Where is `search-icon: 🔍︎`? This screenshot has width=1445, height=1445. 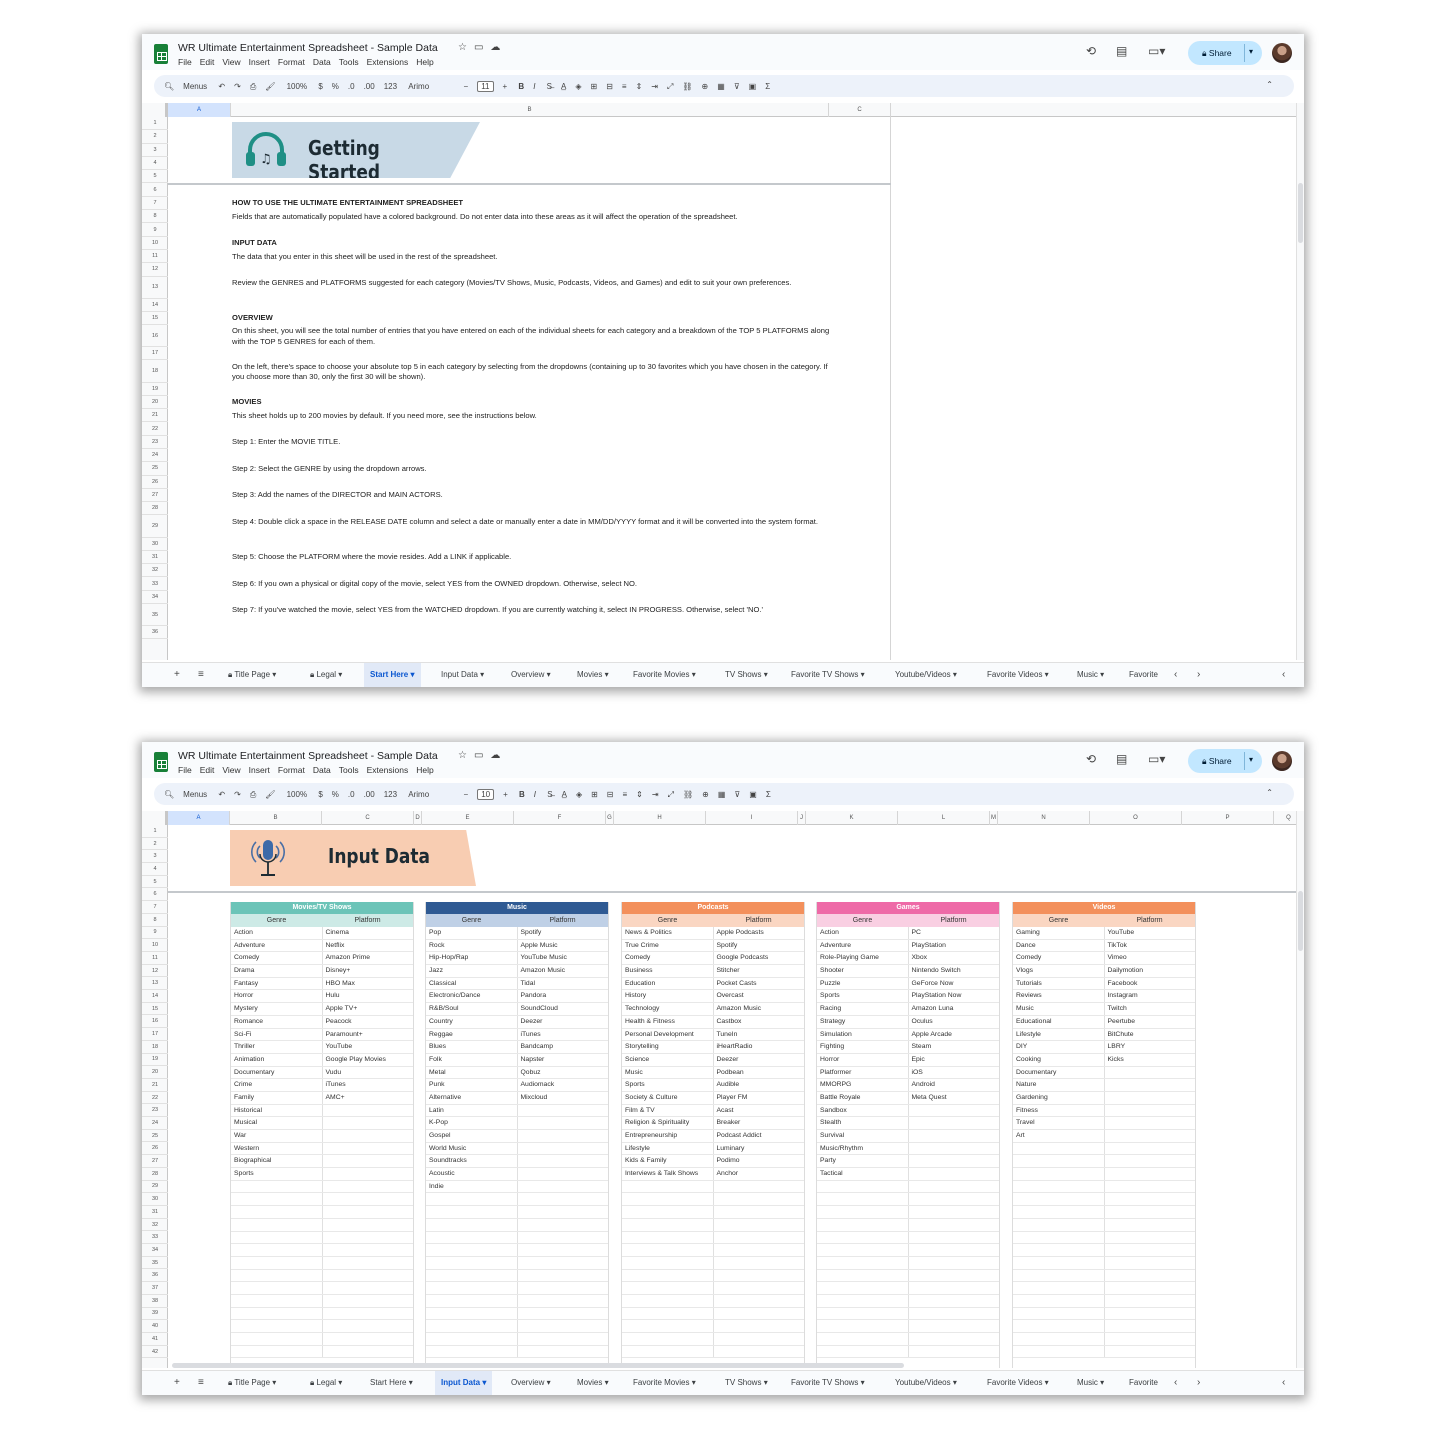
search-icon: 🔍︎ is located at coordinates (169, 794).